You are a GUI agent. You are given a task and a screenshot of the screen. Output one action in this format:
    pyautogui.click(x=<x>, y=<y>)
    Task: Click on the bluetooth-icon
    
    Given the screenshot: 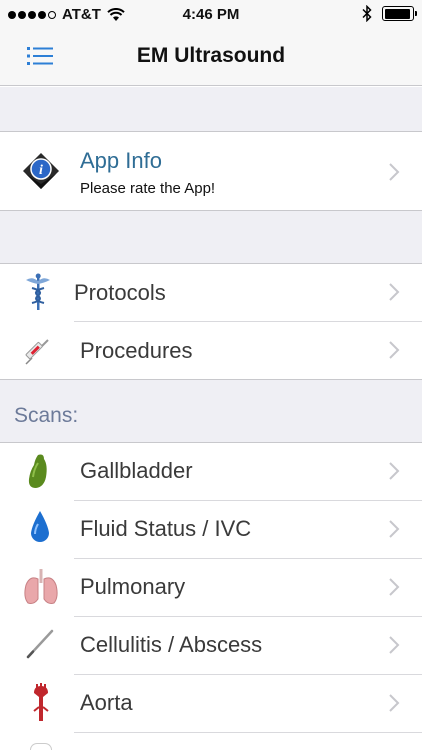 What is the action you would take?
    pyautogui.click(x=367, y=13)
    